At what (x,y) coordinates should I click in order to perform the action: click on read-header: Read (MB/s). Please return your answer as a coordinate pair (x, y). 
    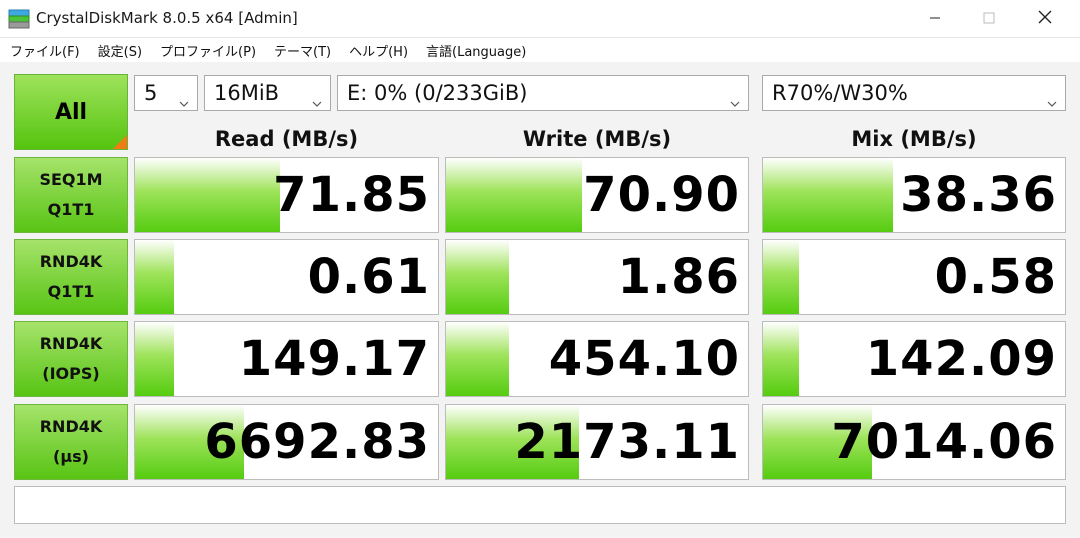
    Looking at the image, I should click on (286, 139).